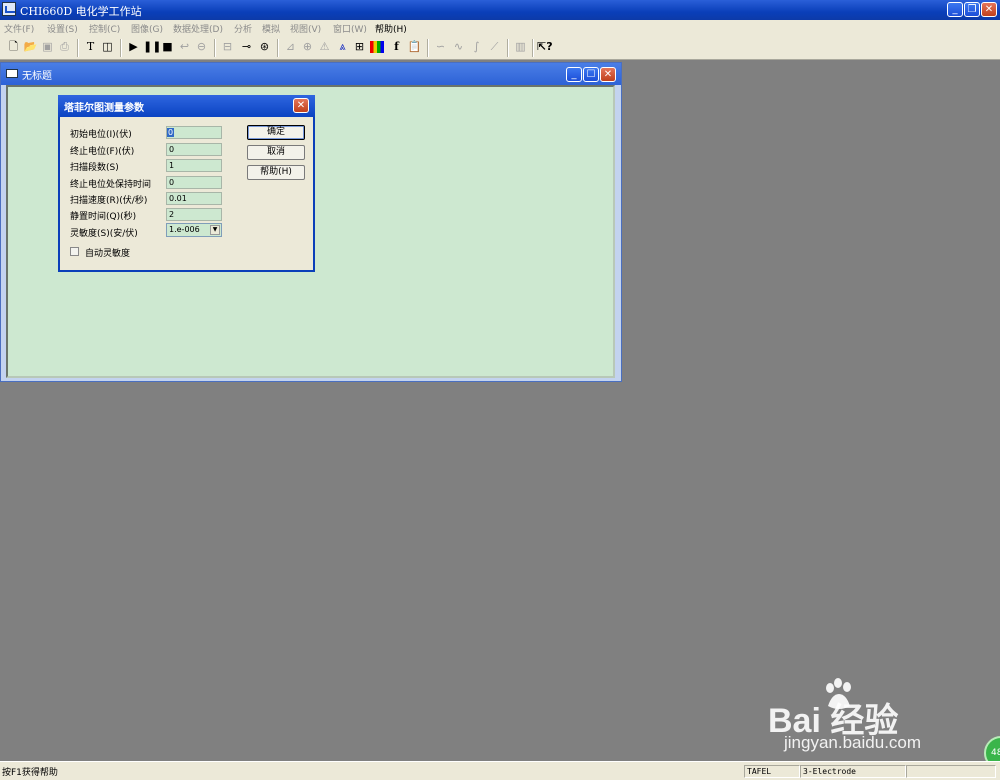  Describe the element at coordinates (264, 47) in the screenshot. I see `zoom-icon: ⊛` at that location.